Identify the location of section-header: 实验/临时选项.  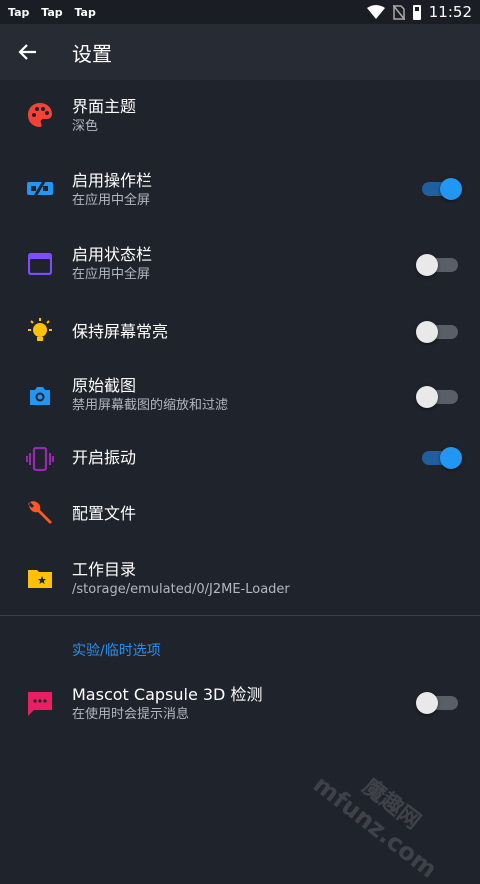
(116, 651).